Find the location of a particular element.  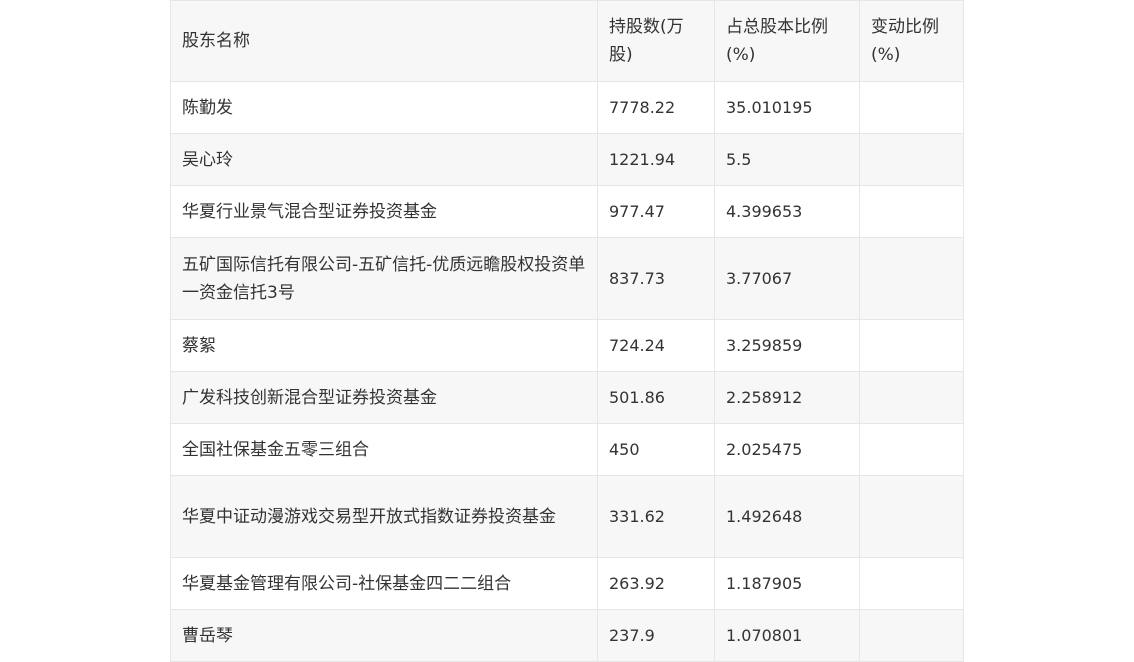

table-row: 吴心玲 1221.94 5.5 is located at coordinates (567, 159).